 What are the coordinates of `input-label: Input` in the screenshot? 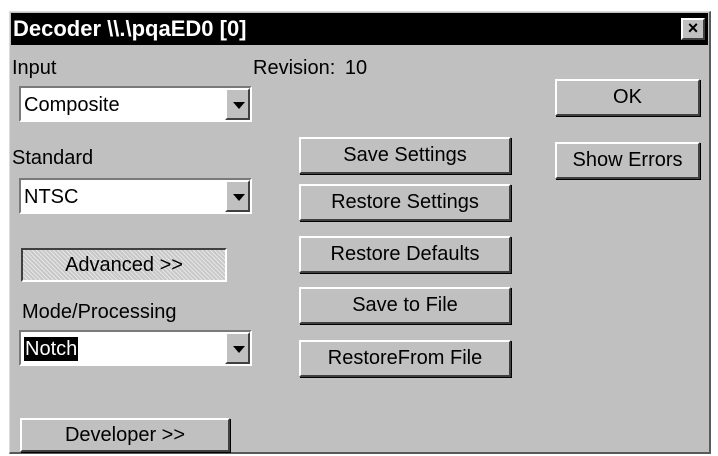 It's located at (34, 68).